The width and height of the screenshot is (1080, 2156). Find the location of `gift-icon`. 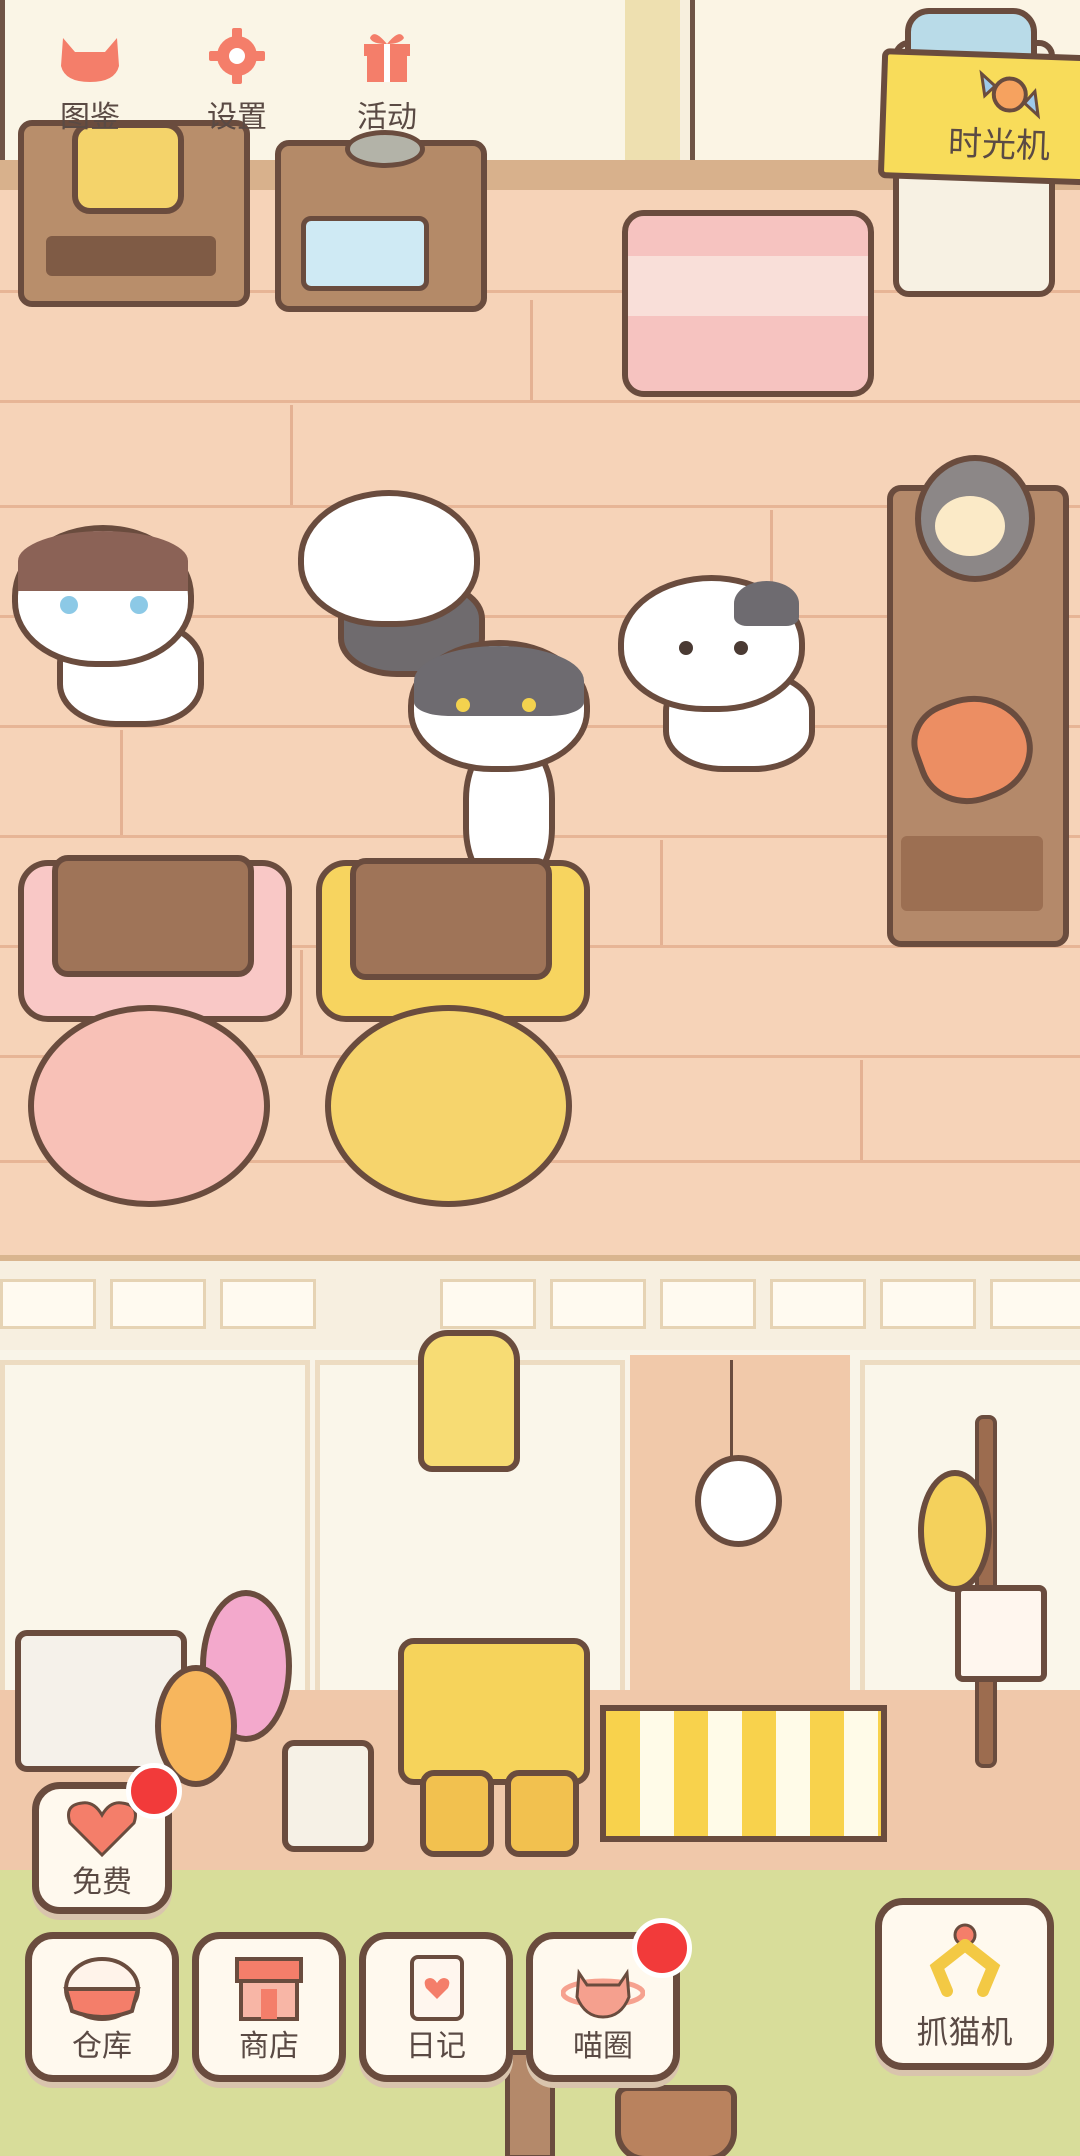

gift-icon is located at coordinates (387, 58).